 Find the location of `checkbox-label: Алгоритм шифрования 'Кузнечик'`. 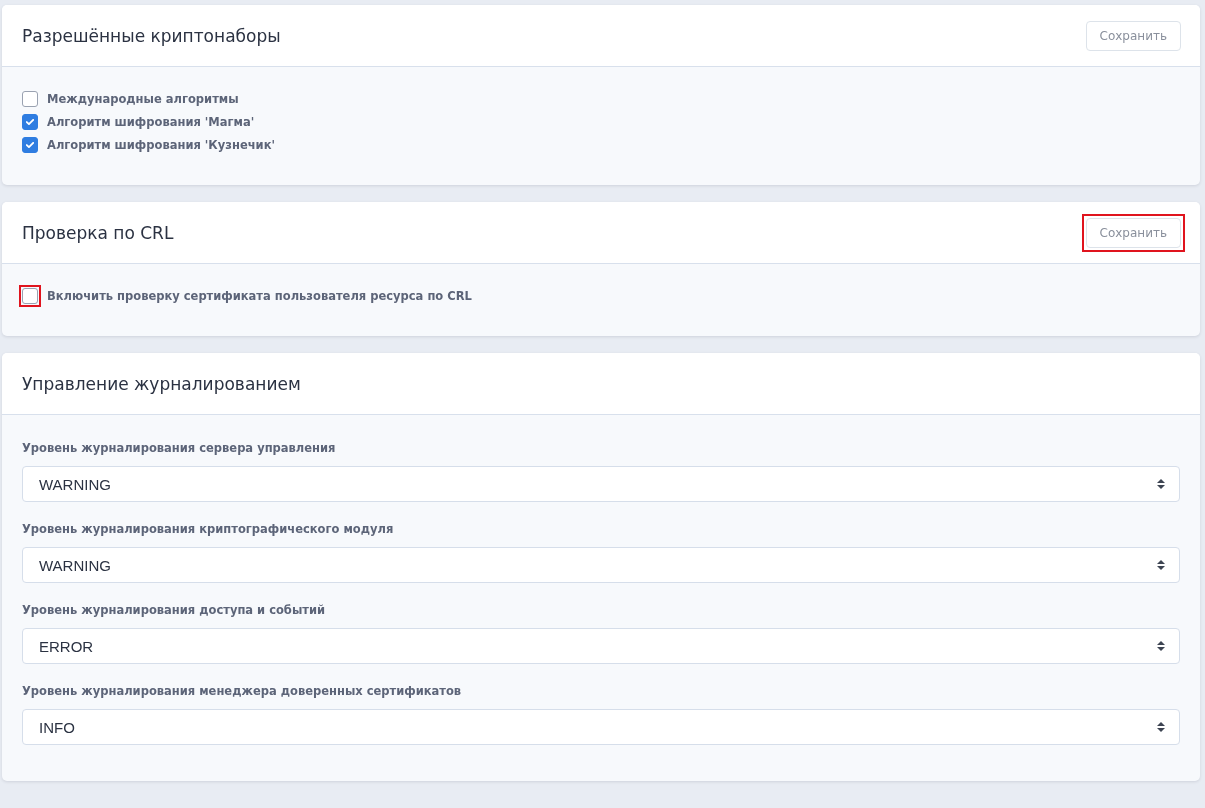

checkbox-label: Алгоритм шифрования 'Кузнечик' is located at coordinates (161, 145).